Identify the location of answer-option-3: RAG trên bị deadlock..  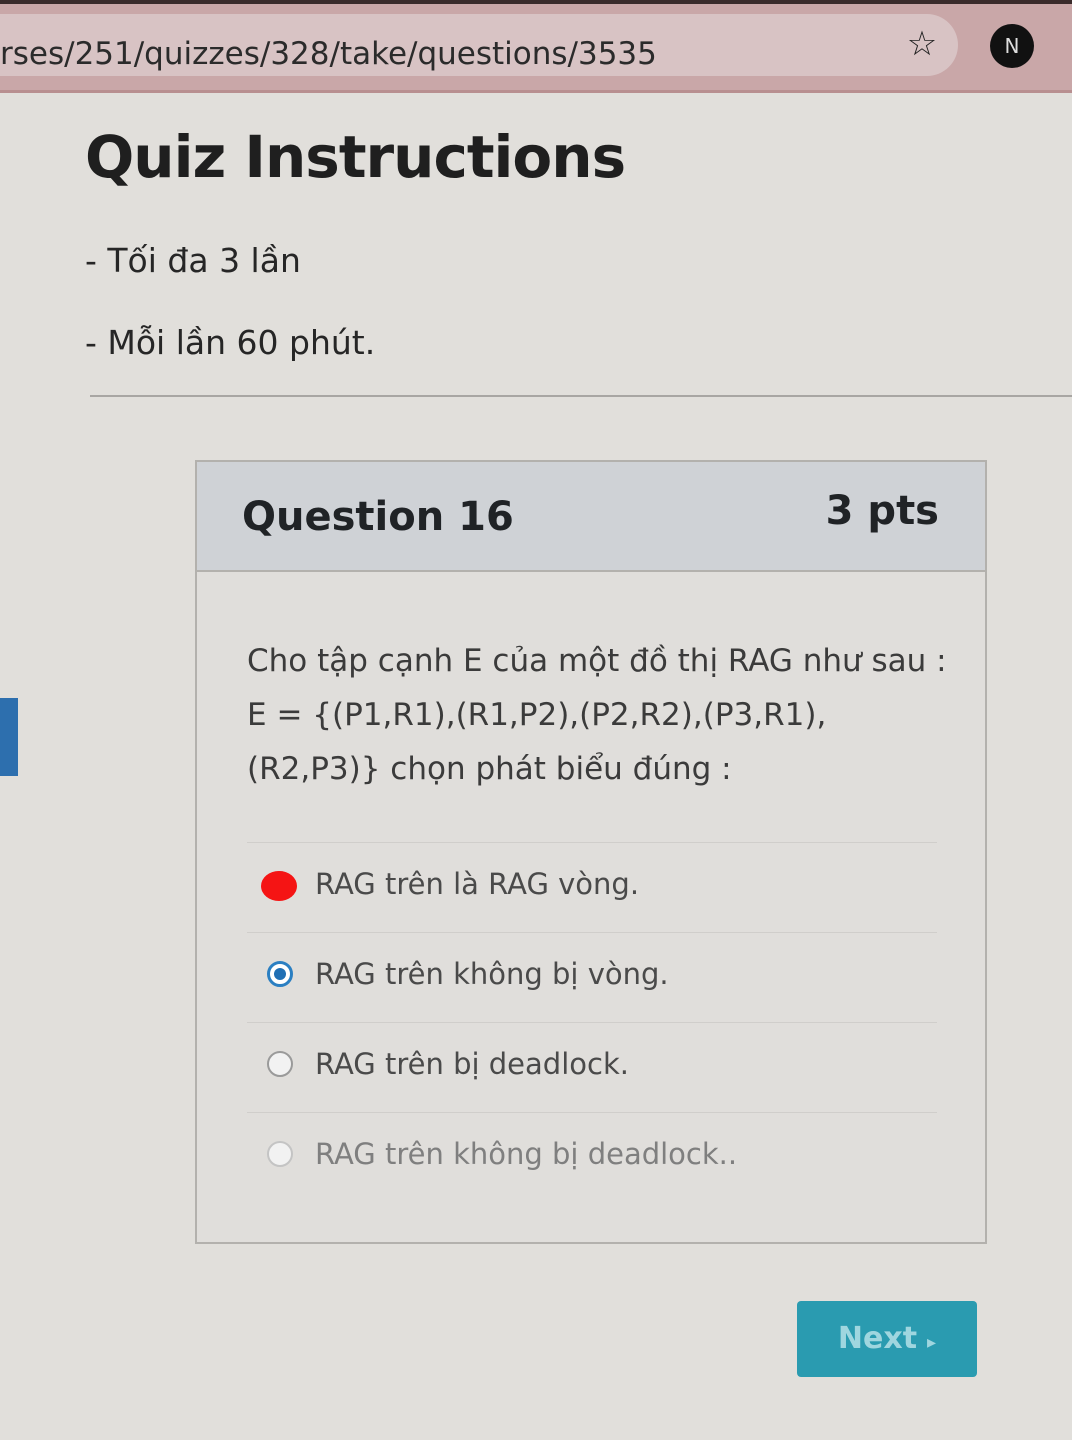
(592, 1067).